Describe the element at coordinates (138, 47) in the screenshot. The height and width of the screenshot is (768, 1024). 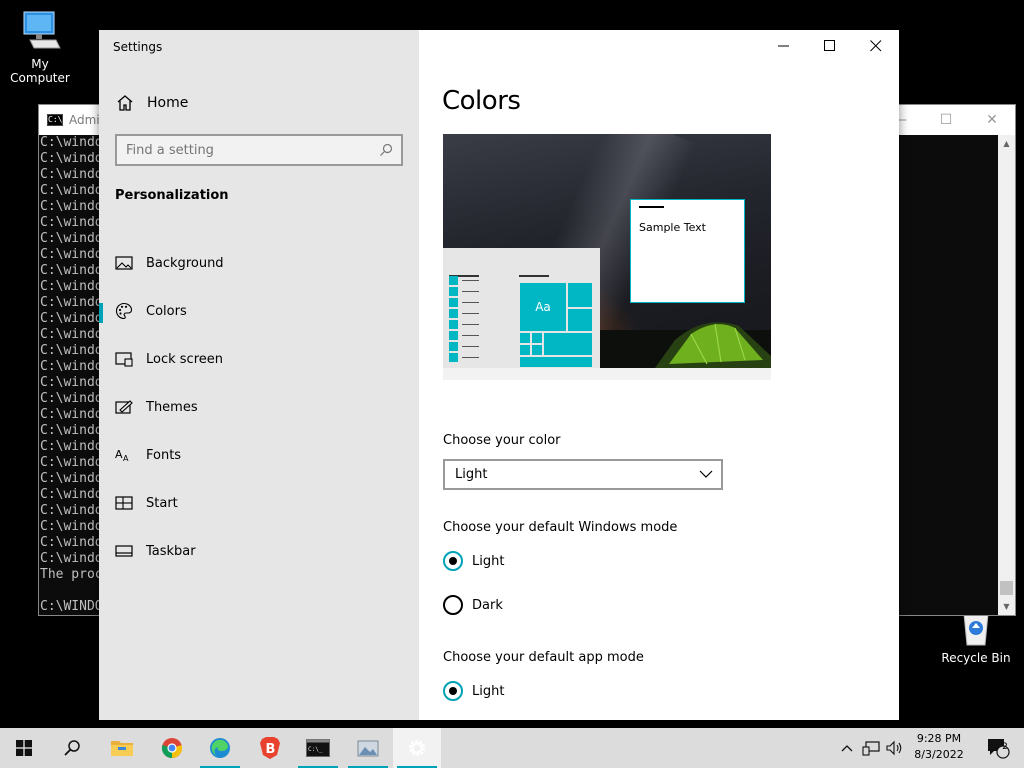
I see `window-title: Settings` at that location.